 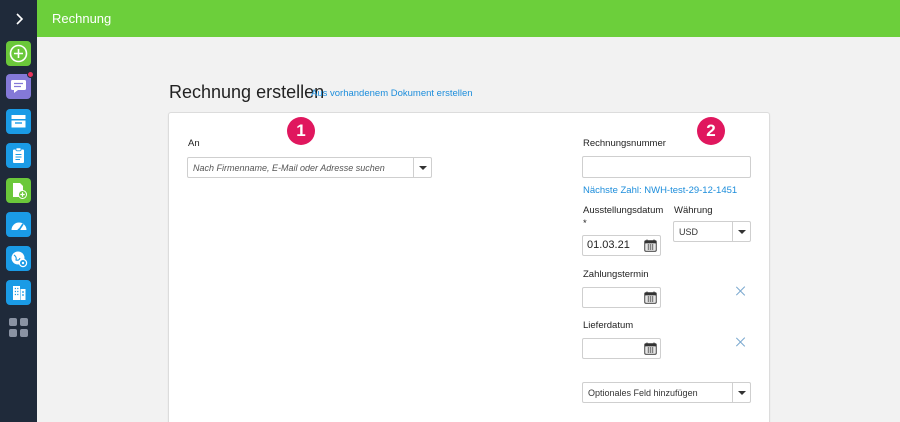 What do you see at coordinates (616, 274) in the screenshot?
I see `due-date-label: Zahlungstermin` at bounding box center [616, 274].